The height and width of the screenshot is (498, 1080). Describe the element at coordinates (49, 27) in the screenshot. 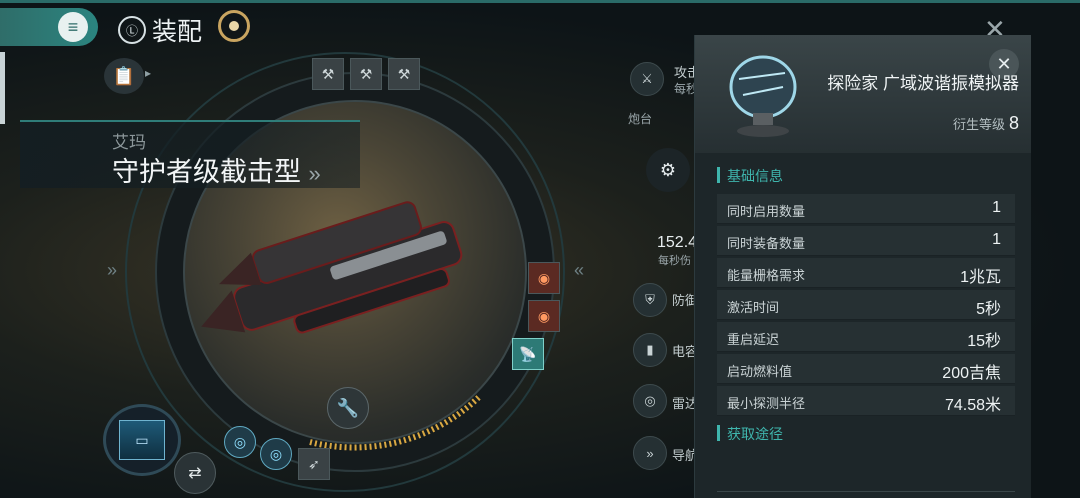

I see `menu-button: ≡` at that location.